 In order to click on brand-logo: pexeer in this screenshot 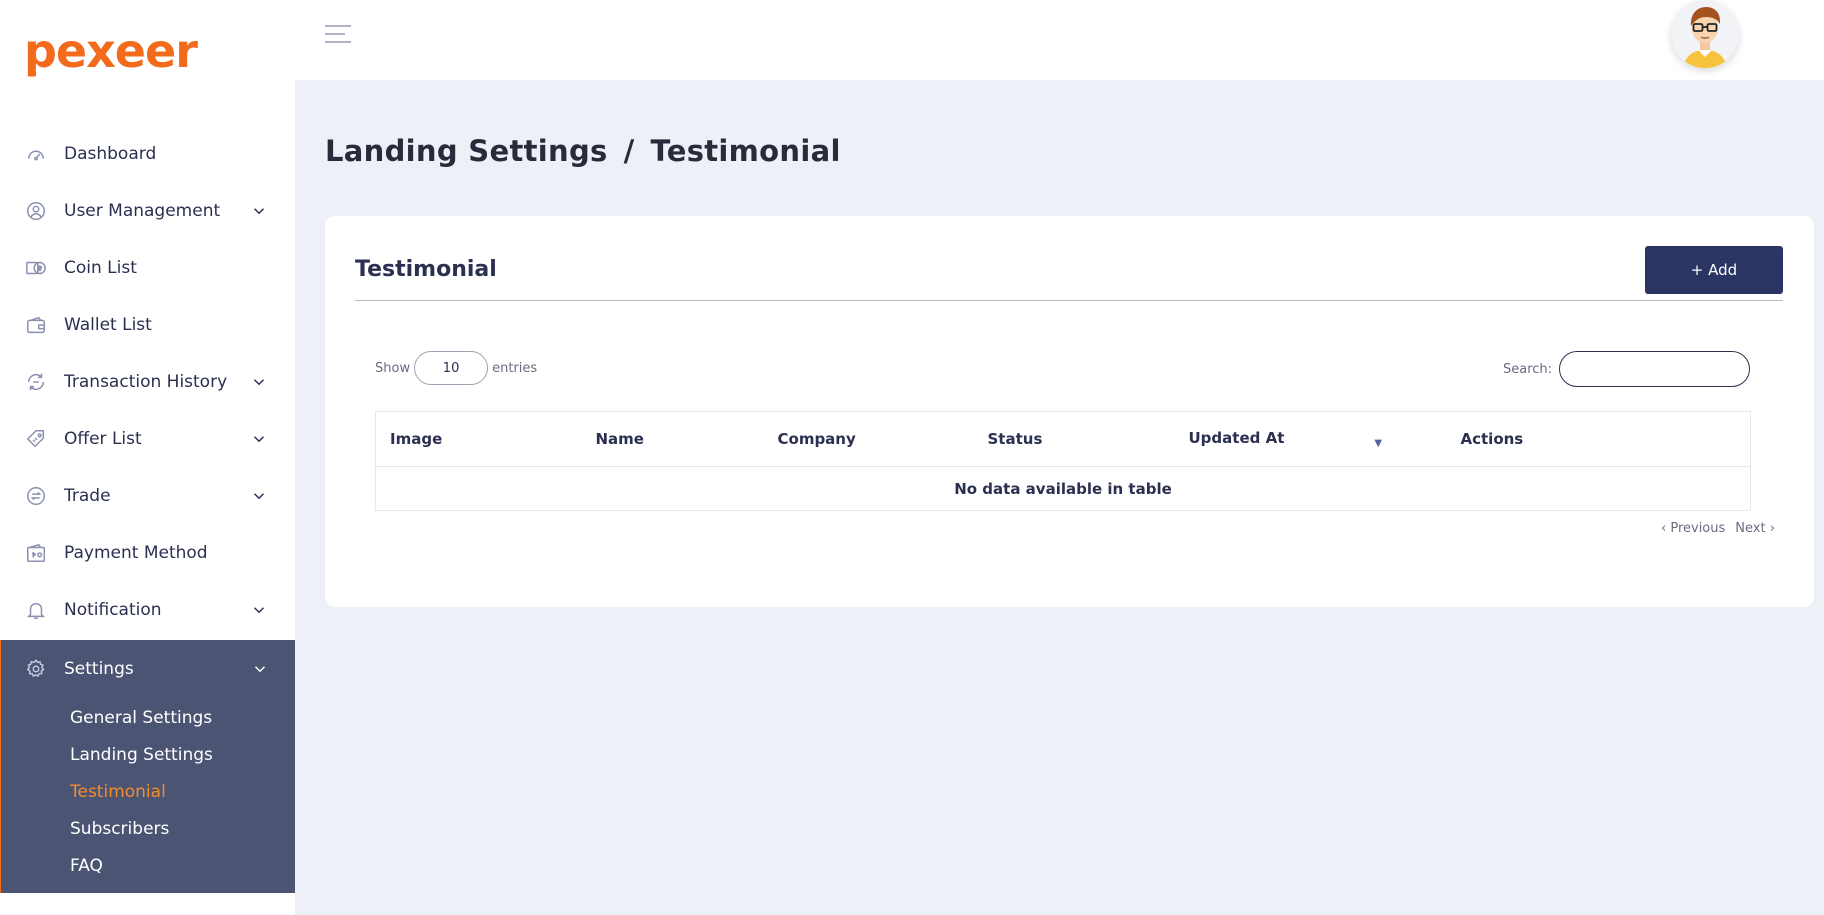, I will do `click(111, 46)`.